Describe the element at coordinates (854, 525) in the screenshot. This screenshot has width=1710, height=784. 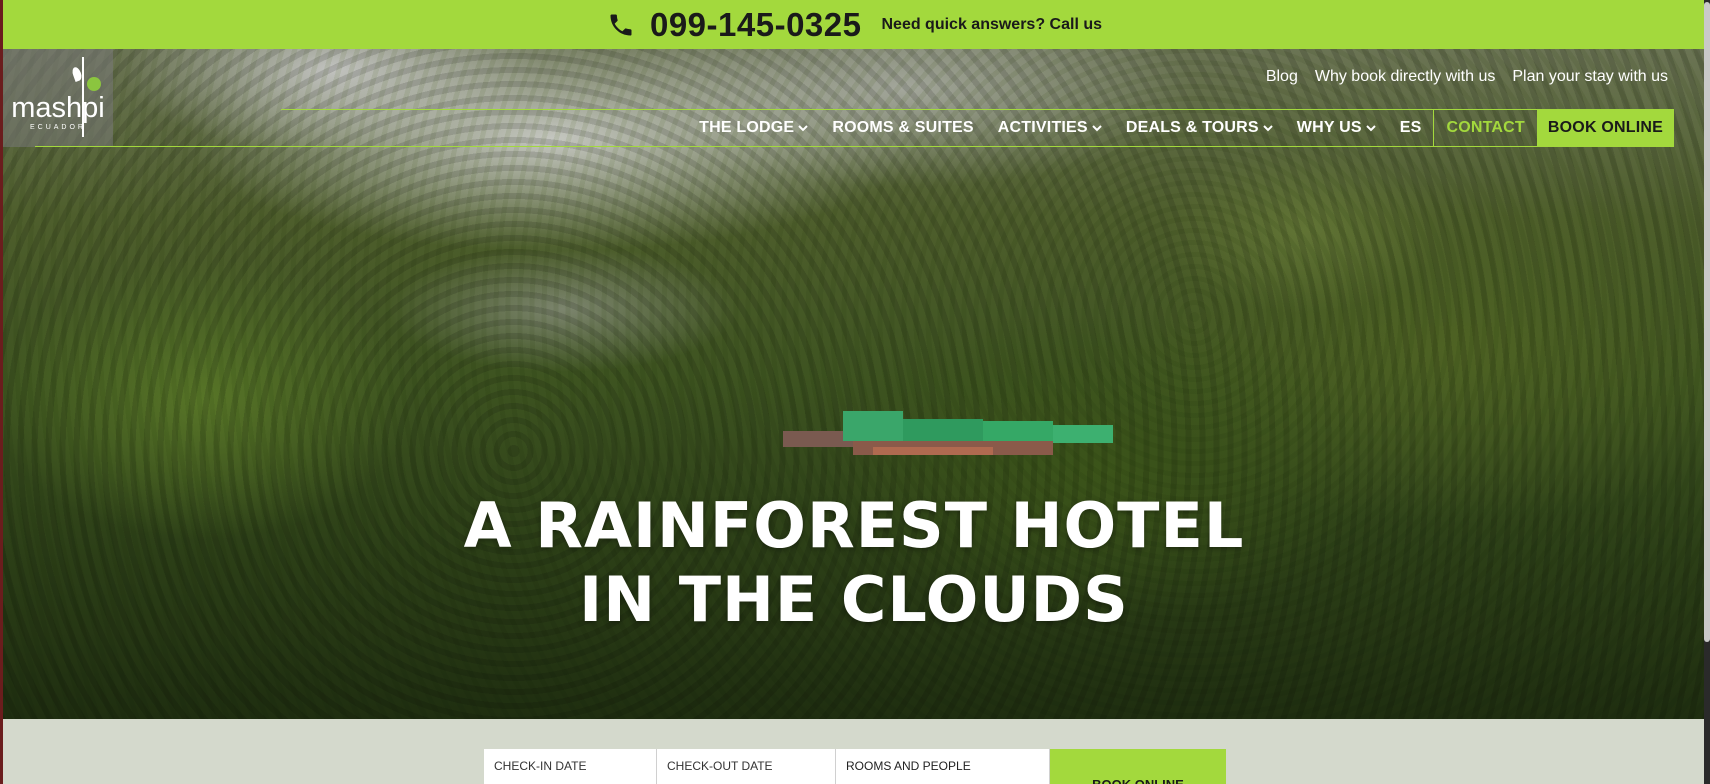
I see `hero-title-line-1: A RAINFOREST HOTEL` at that location.